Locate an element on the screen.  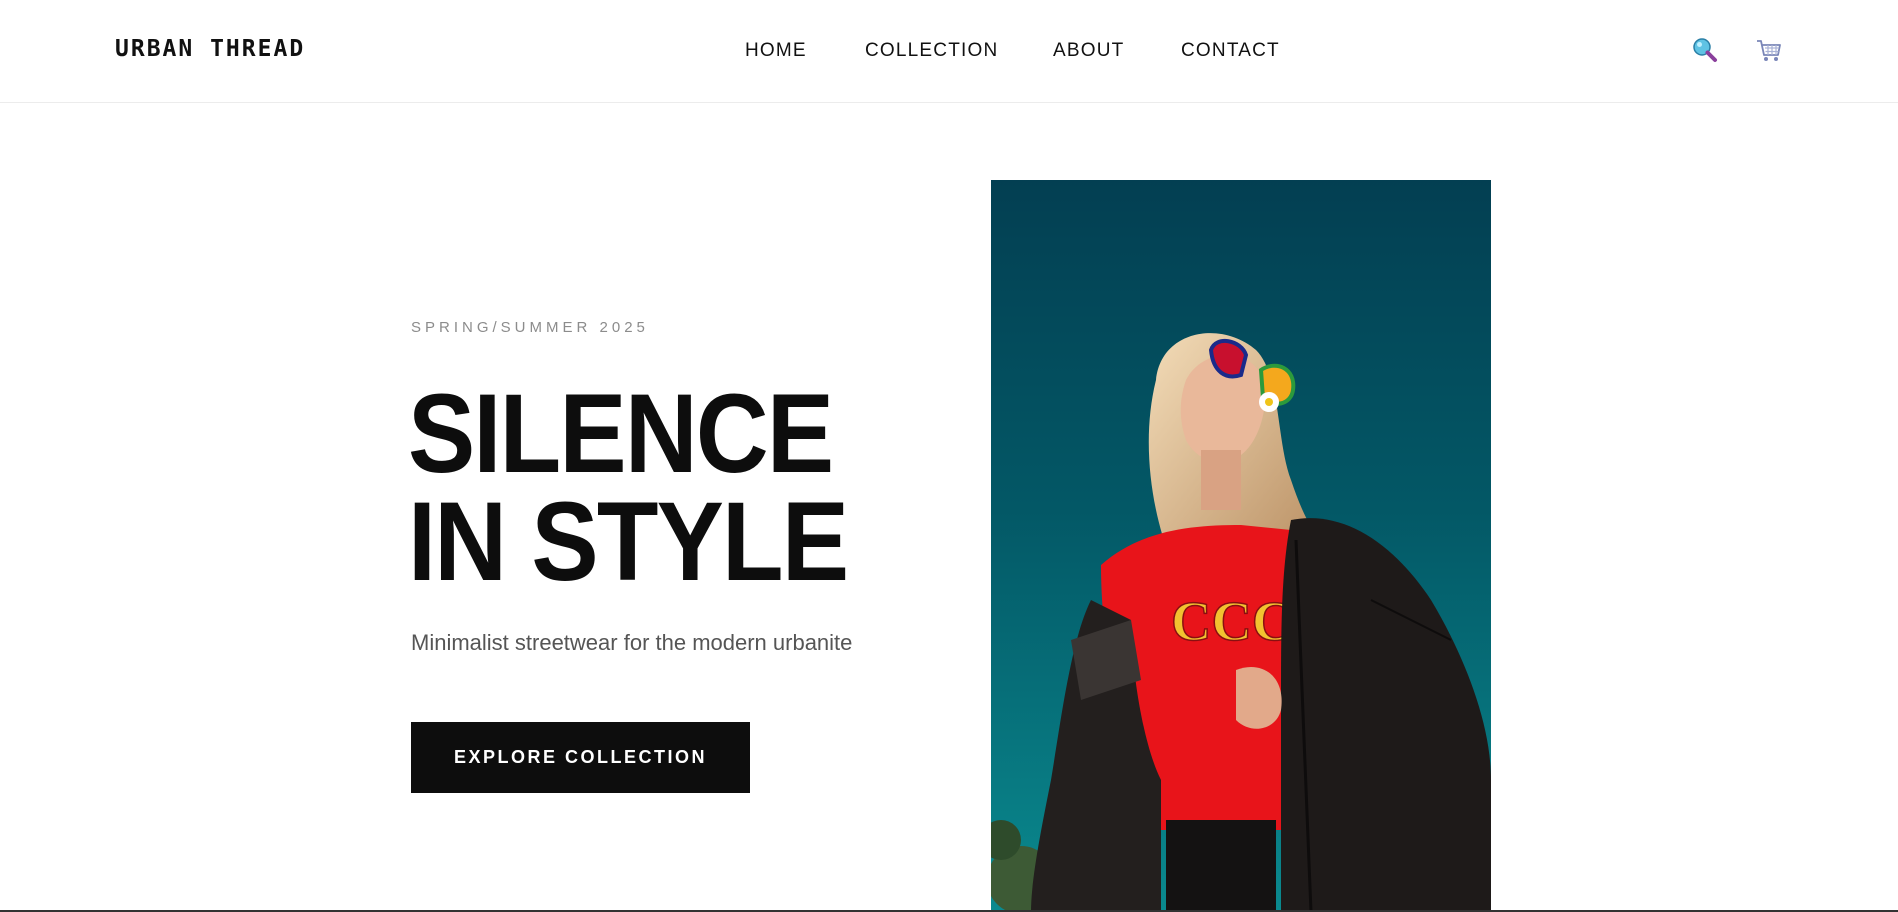
nav-item-about: ABOUT is located at coordinates (1088, 51).